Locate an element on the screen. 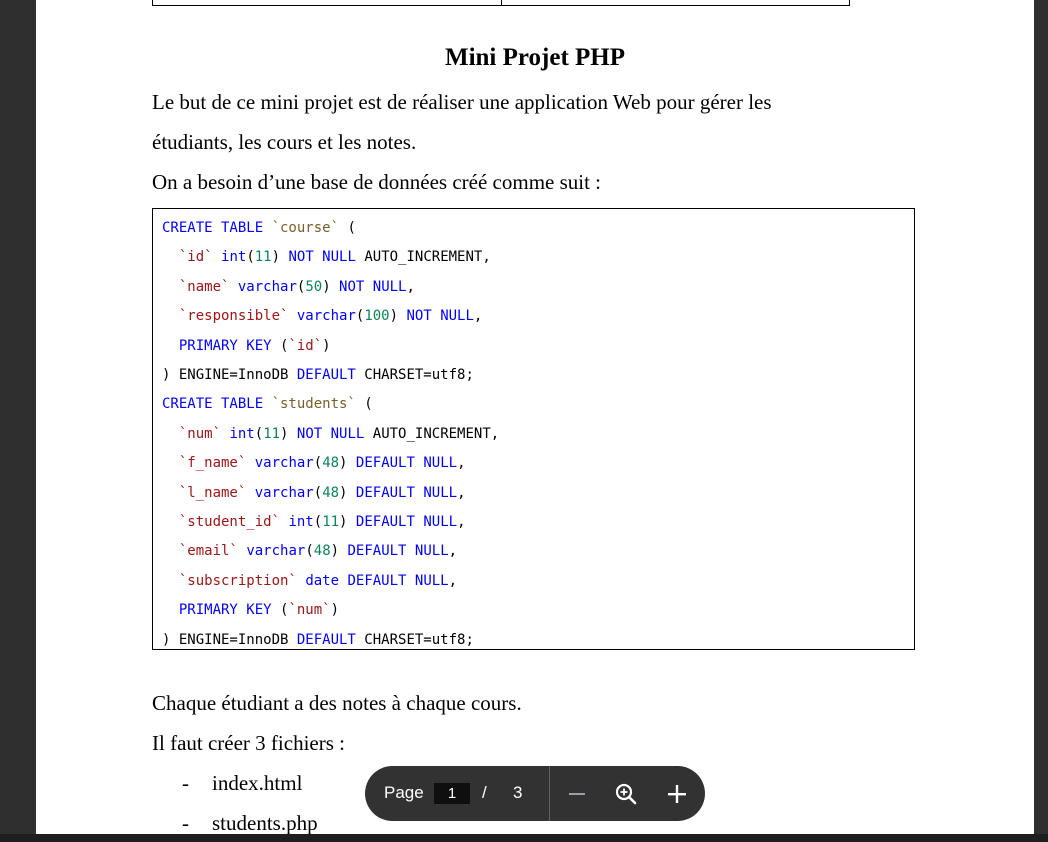  fit-zoom-button is located at coordinates (626, 794).